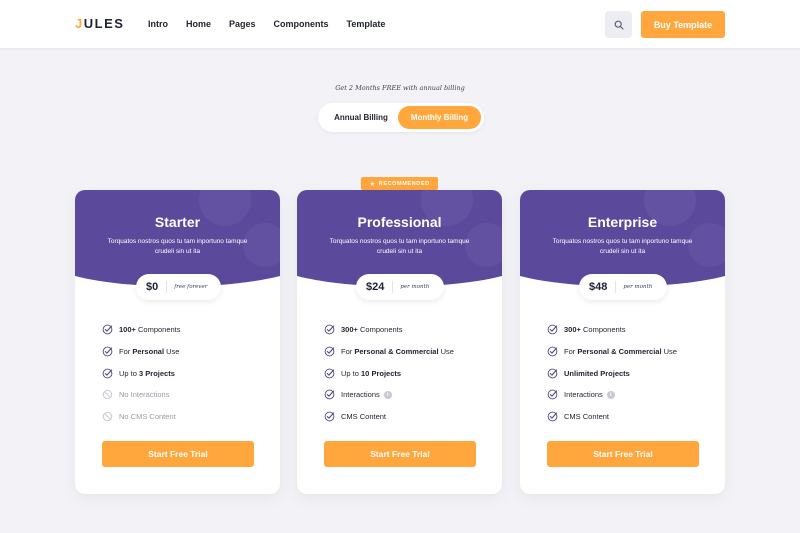 The image size is (800, 533). Describe the element at coordinates (187, 395) in the screenshot. I see `feature-item: No Interactions` at that location.